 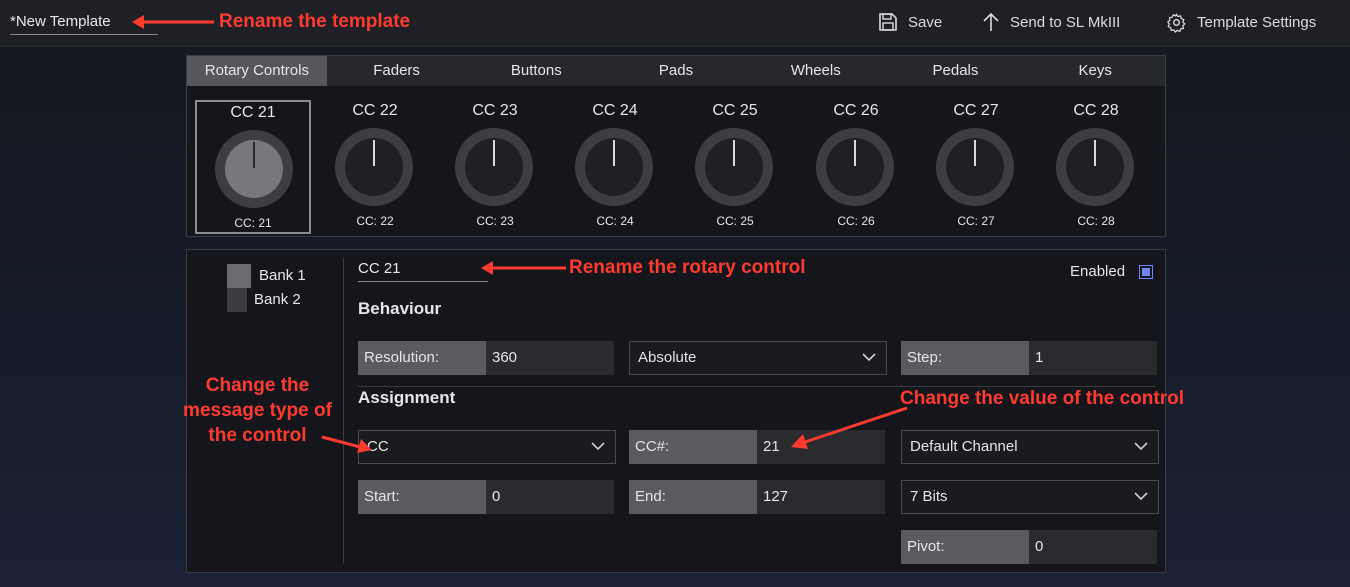 What do you see at coordinates (407, 397) in the screenshot?
I see `assignment-heading: Assignment` at bounding box center [407, 397].